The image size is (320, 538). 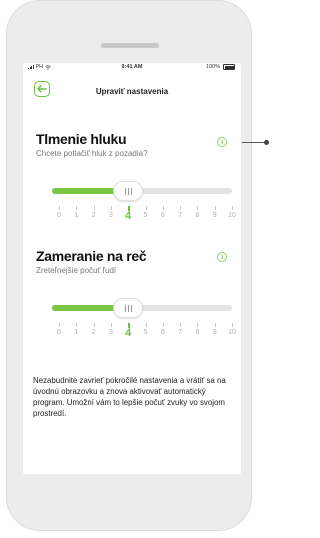 What do you see at coordinates (253, 142) in the screenshot?
I see `callout-line` at bounding box center [253, 142].